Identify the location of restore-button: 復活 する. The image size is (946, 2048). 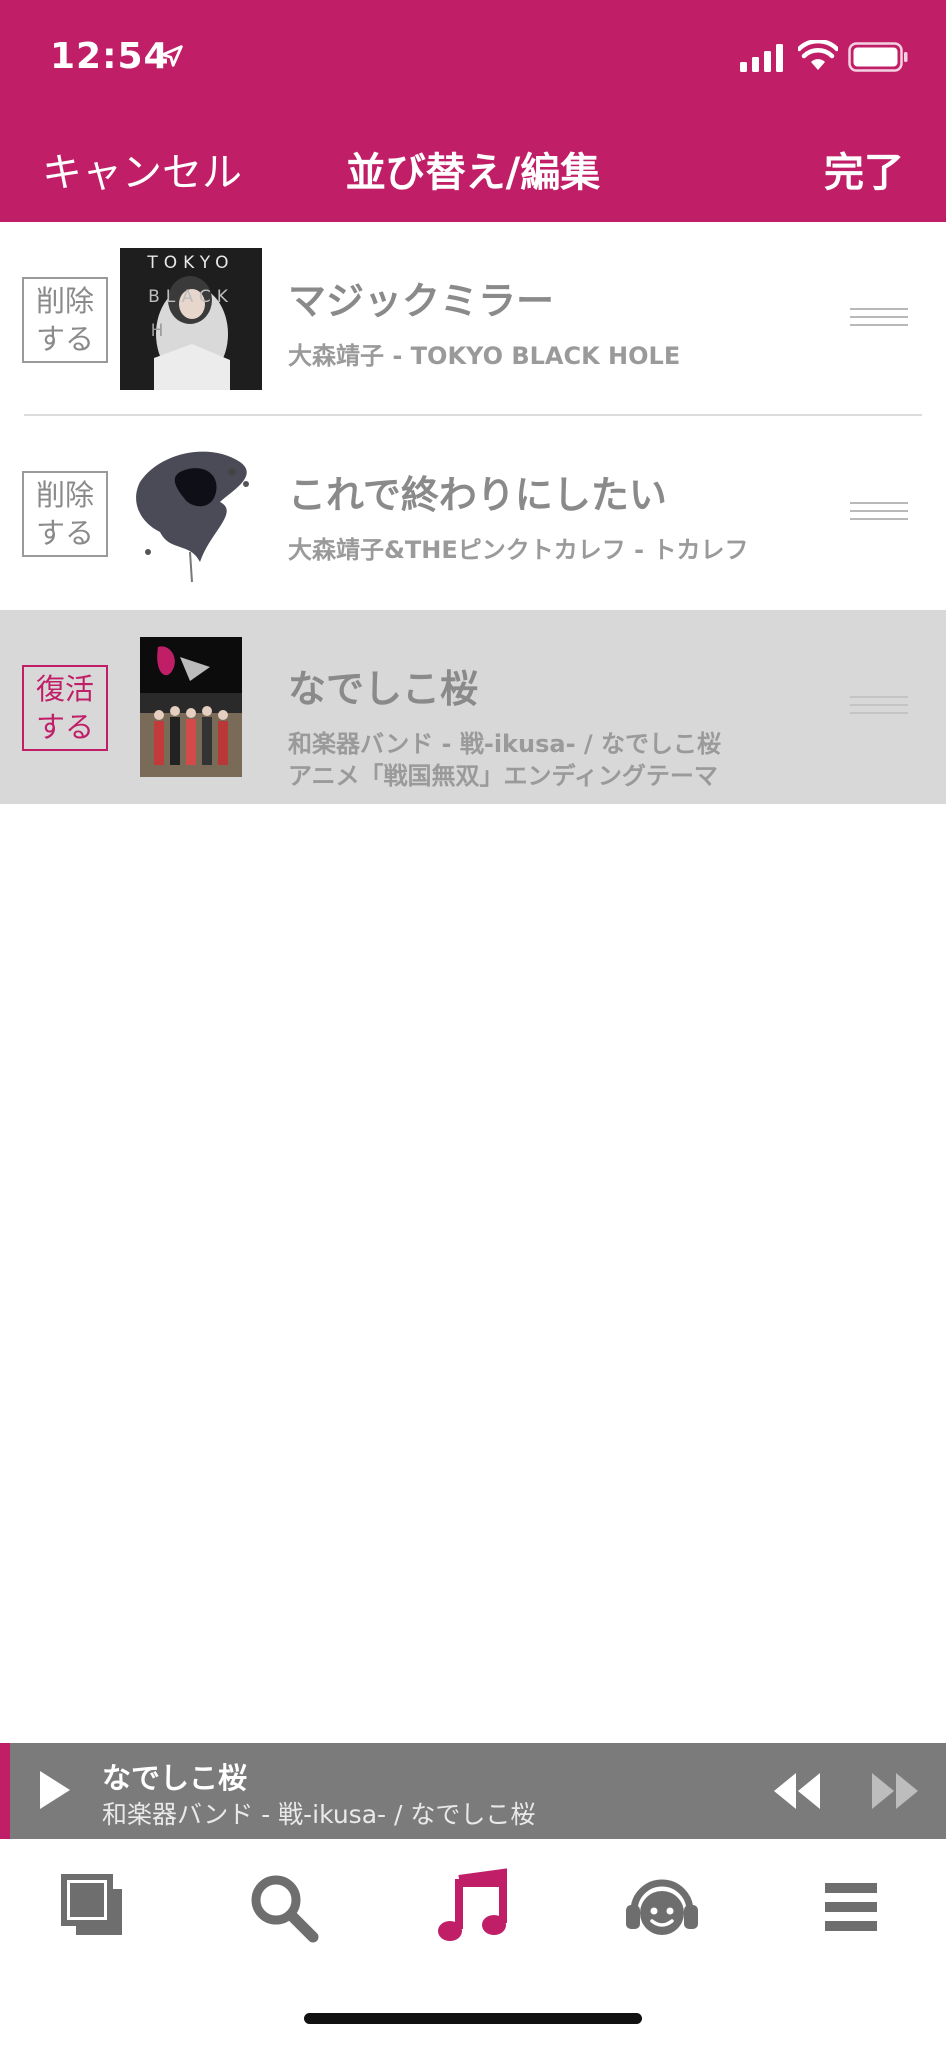
(65, 708).